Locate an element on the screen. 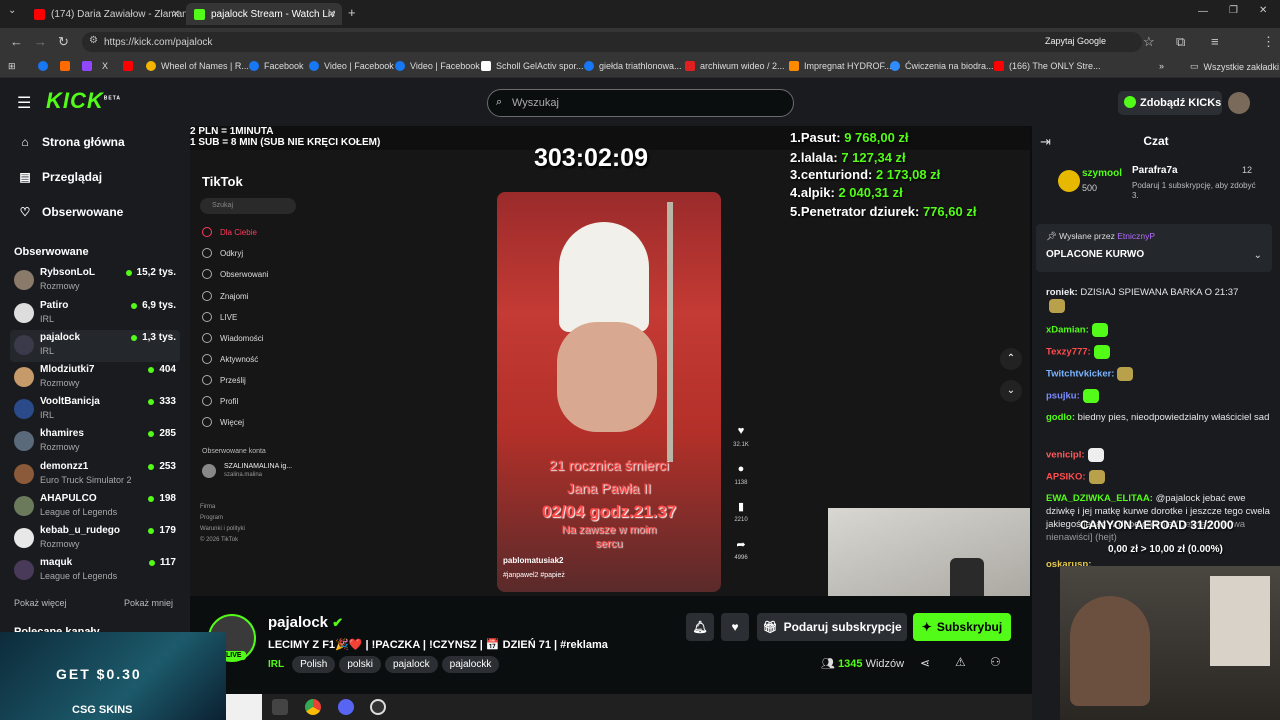 The height and width of the screenshot is (720, 1280). discord-icon is located at coordinates (346, 707).